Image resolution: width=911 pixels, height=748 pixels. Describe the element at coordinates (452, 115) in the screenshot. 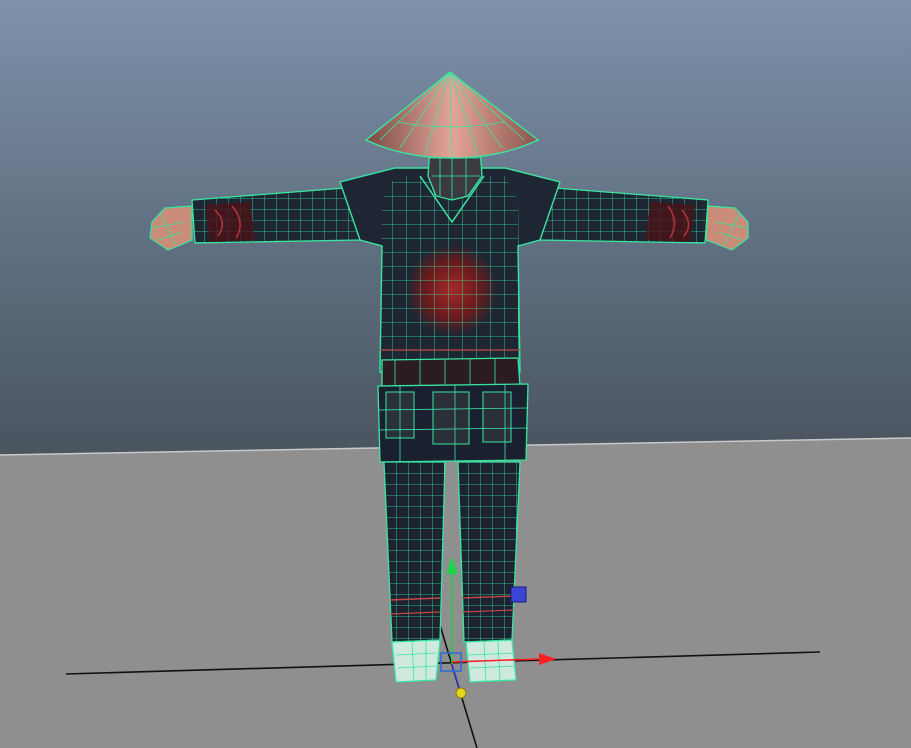

I see `straw-hat` at that location.